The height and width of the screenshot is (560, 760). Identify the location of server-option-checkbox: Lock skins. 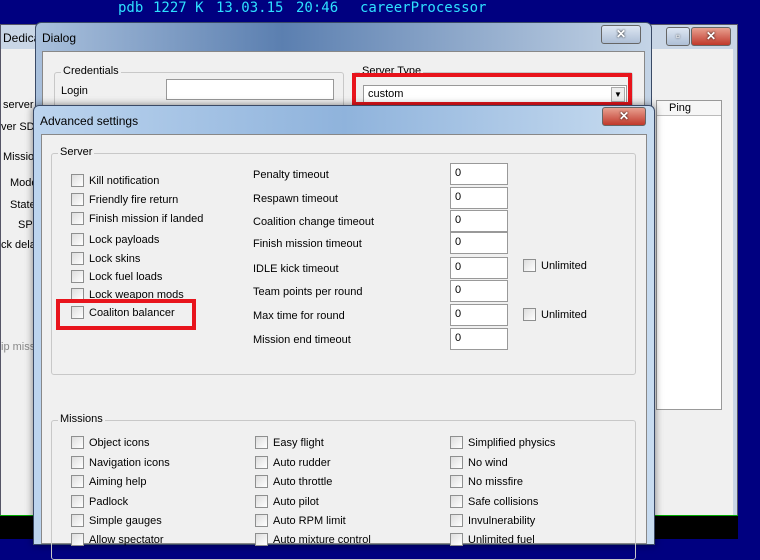
(105, 258).